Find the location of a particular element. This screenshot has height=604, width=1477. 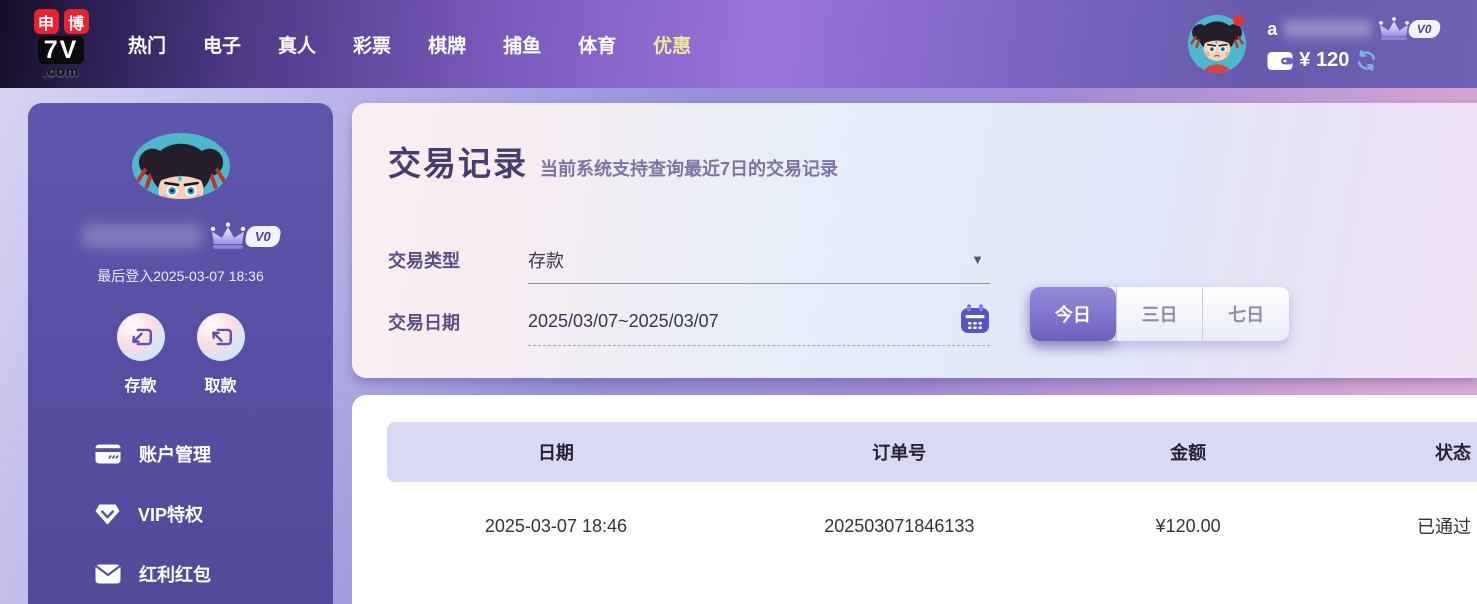

profile-name-row: V0 is located at coordinates (181, 236).